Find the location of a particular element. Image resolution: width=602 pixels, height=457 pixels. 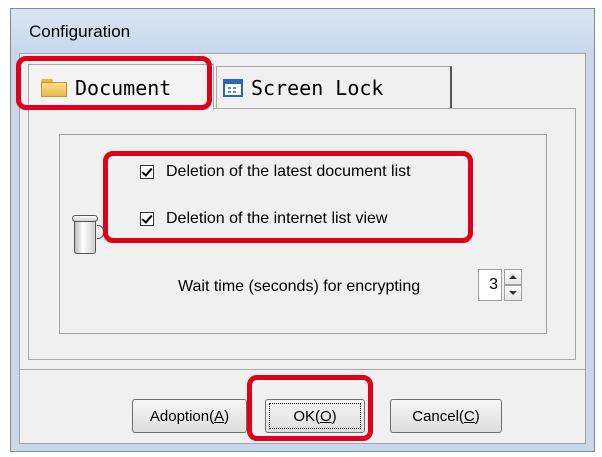

cancel-label: Cancel( is located at coordinates (438, 416).